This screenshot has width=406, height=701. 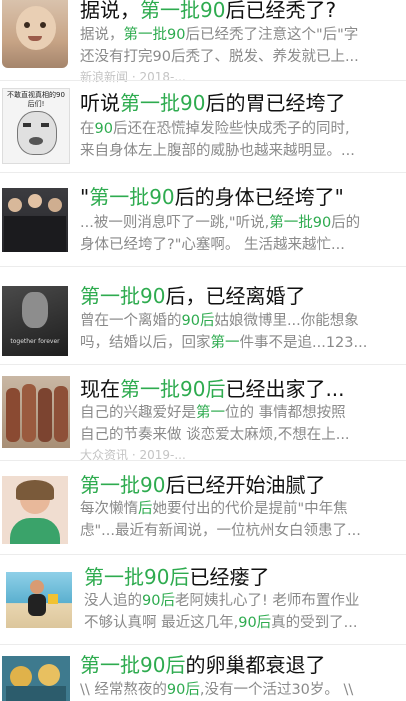 What do you see at coordinates (219, 321) in the screenshot?
I see `result-snippet-line1: 曾在一个离婚的90后姑娘微博里...你能想象` at bounding box center [219, 321].